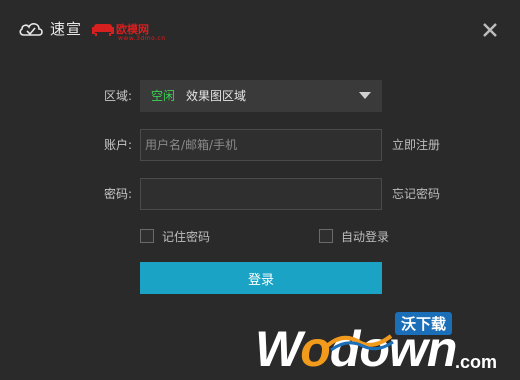 The image size is (520, 380). Describe the element at coordinates (365, 95) in the screenshot. I see `chevron-down-icon` at that location.